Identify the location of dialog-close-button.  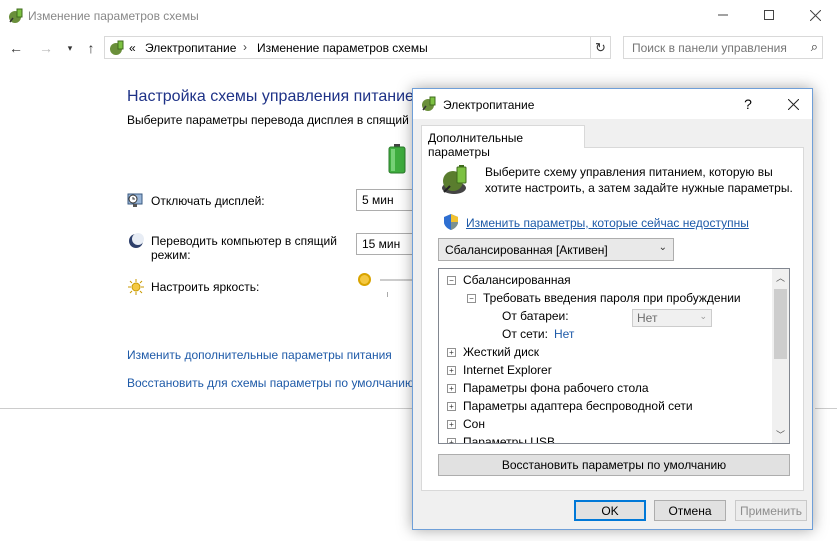
(793, 104).